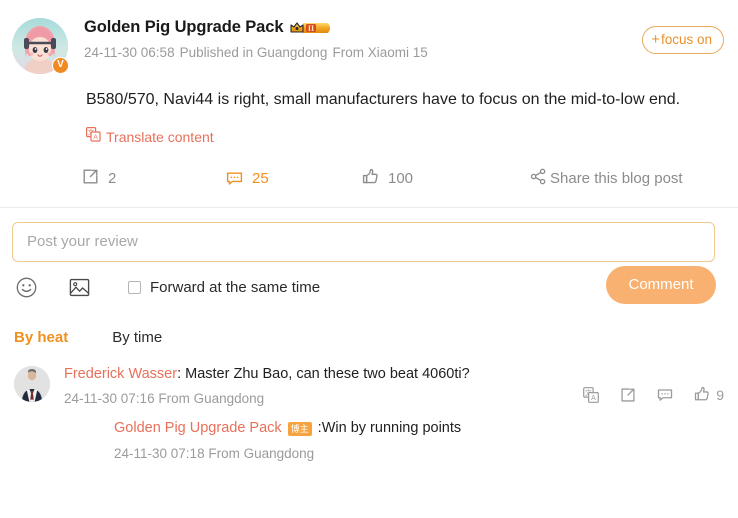 This screenshot has width=738, height=518. Describe the element at coordinates (616, 178) in the screenshot. I see `share-label: Share this blog post` at that location.